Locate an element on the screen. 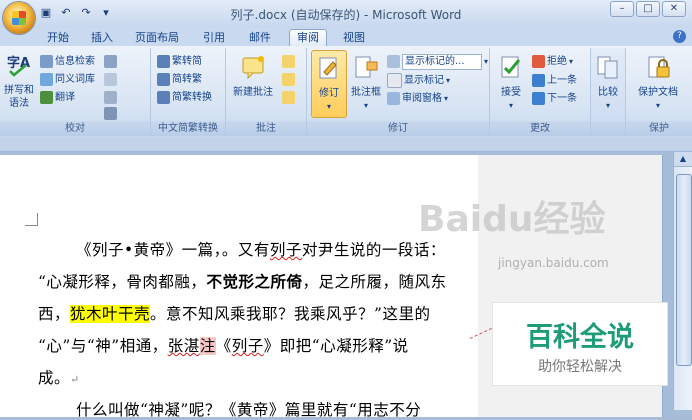  reviewing-pane-button: 审阅窗格 ▾ is located at coordinates (417, 98).